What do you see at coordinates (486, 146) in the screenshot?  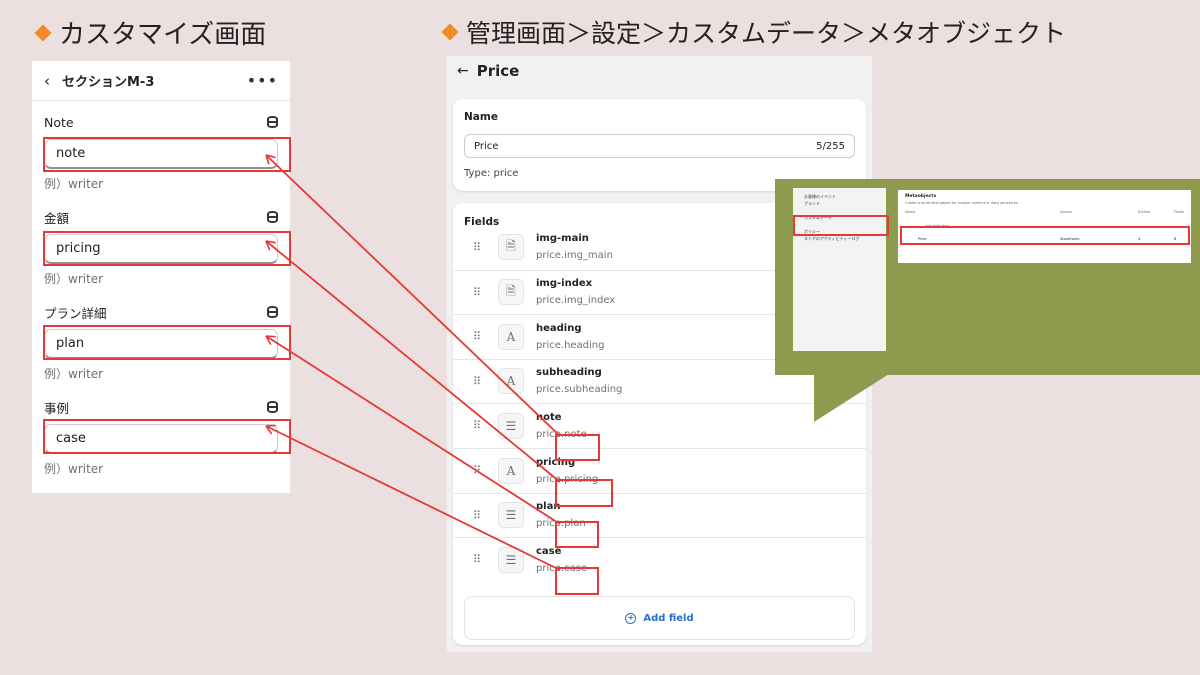 I see `name-input-value: Price` at bounding box center [486, 146].